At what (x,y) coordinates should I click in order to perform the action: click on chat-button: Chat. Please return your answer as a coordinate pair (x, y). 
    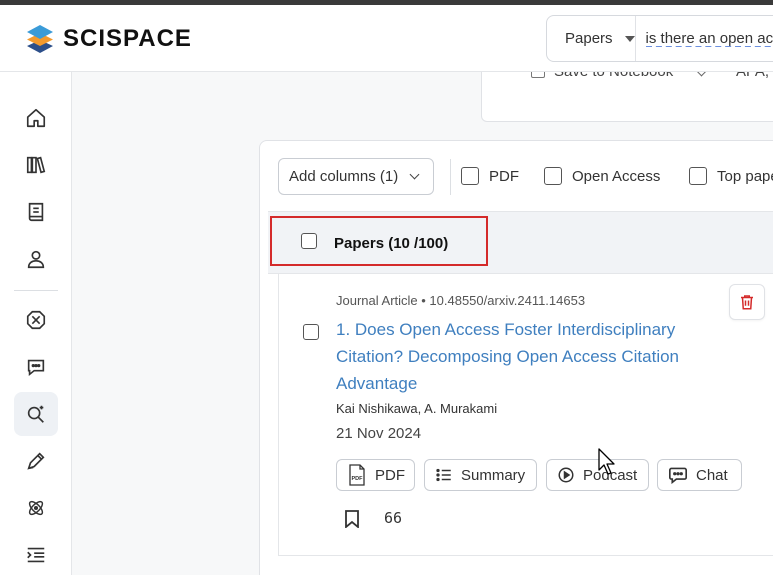
    Looking at the image, I should click on (699, 475).